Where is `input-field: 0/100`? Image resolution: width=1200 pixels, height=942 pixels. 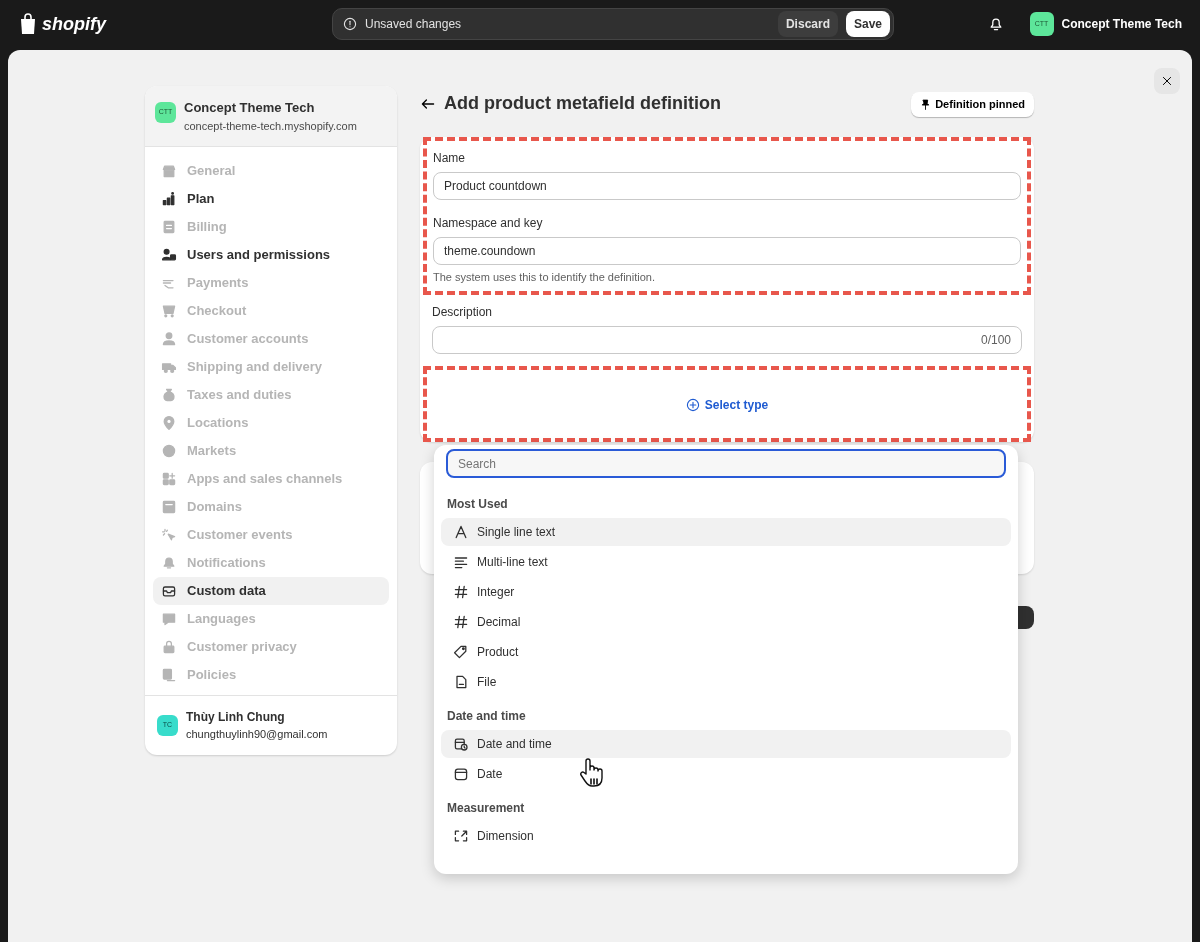
input-field: 0/100 is located at coordinates (727, 340).